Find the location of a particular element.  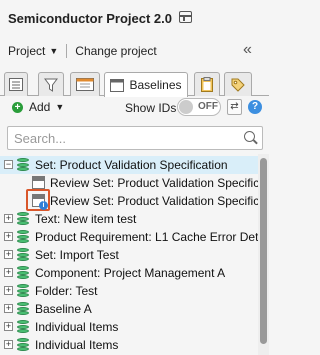

filter-icon is located at coordinates (51, 85).